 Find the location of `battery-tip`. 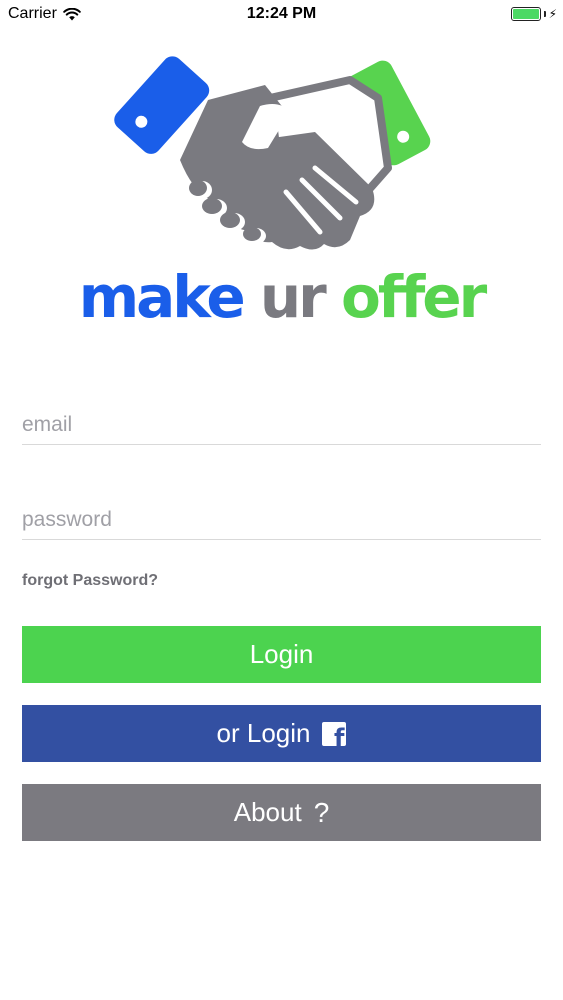

battery-tip is located at coordinates (544, 14).